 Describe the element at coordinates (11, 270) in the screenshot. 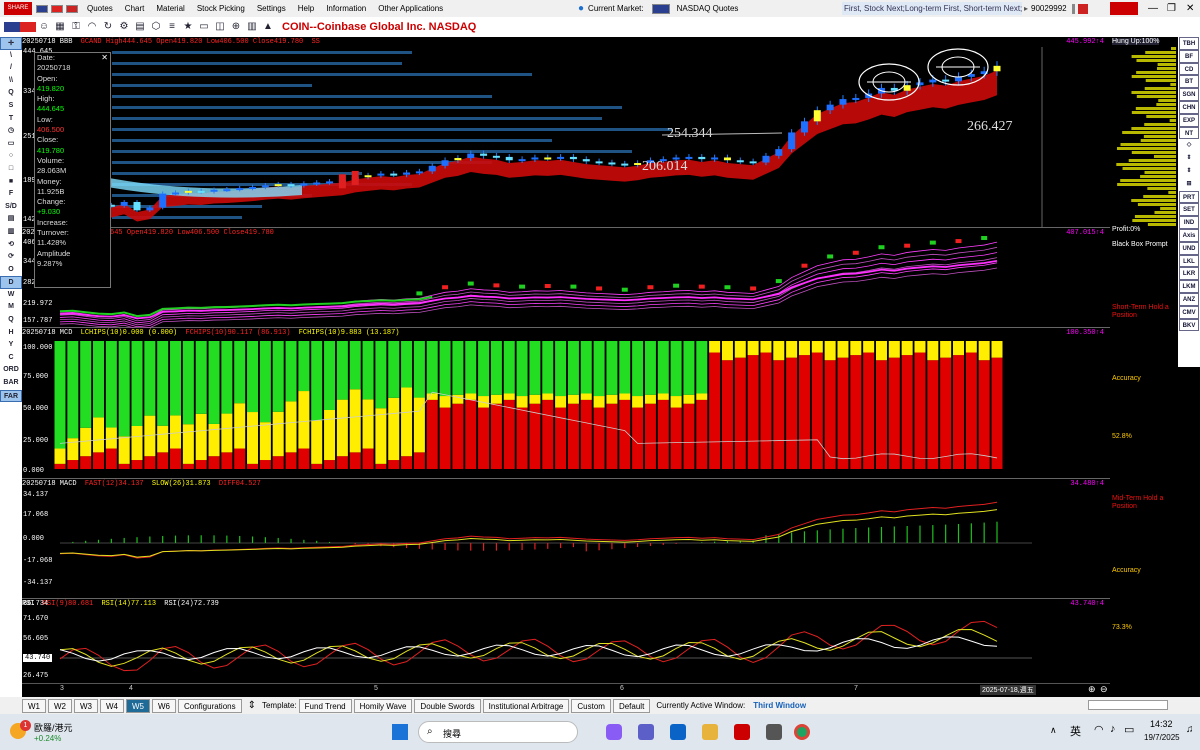

I see `left-tool-18: O` at that location.